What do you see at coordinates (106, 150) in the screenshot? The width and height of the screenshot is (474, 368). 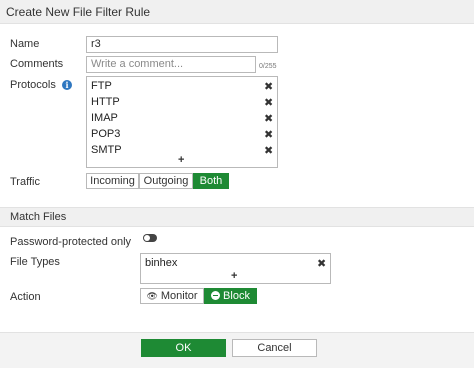 I see `protocol-item-smtp: SMTP` at bounding box center [106, 150].